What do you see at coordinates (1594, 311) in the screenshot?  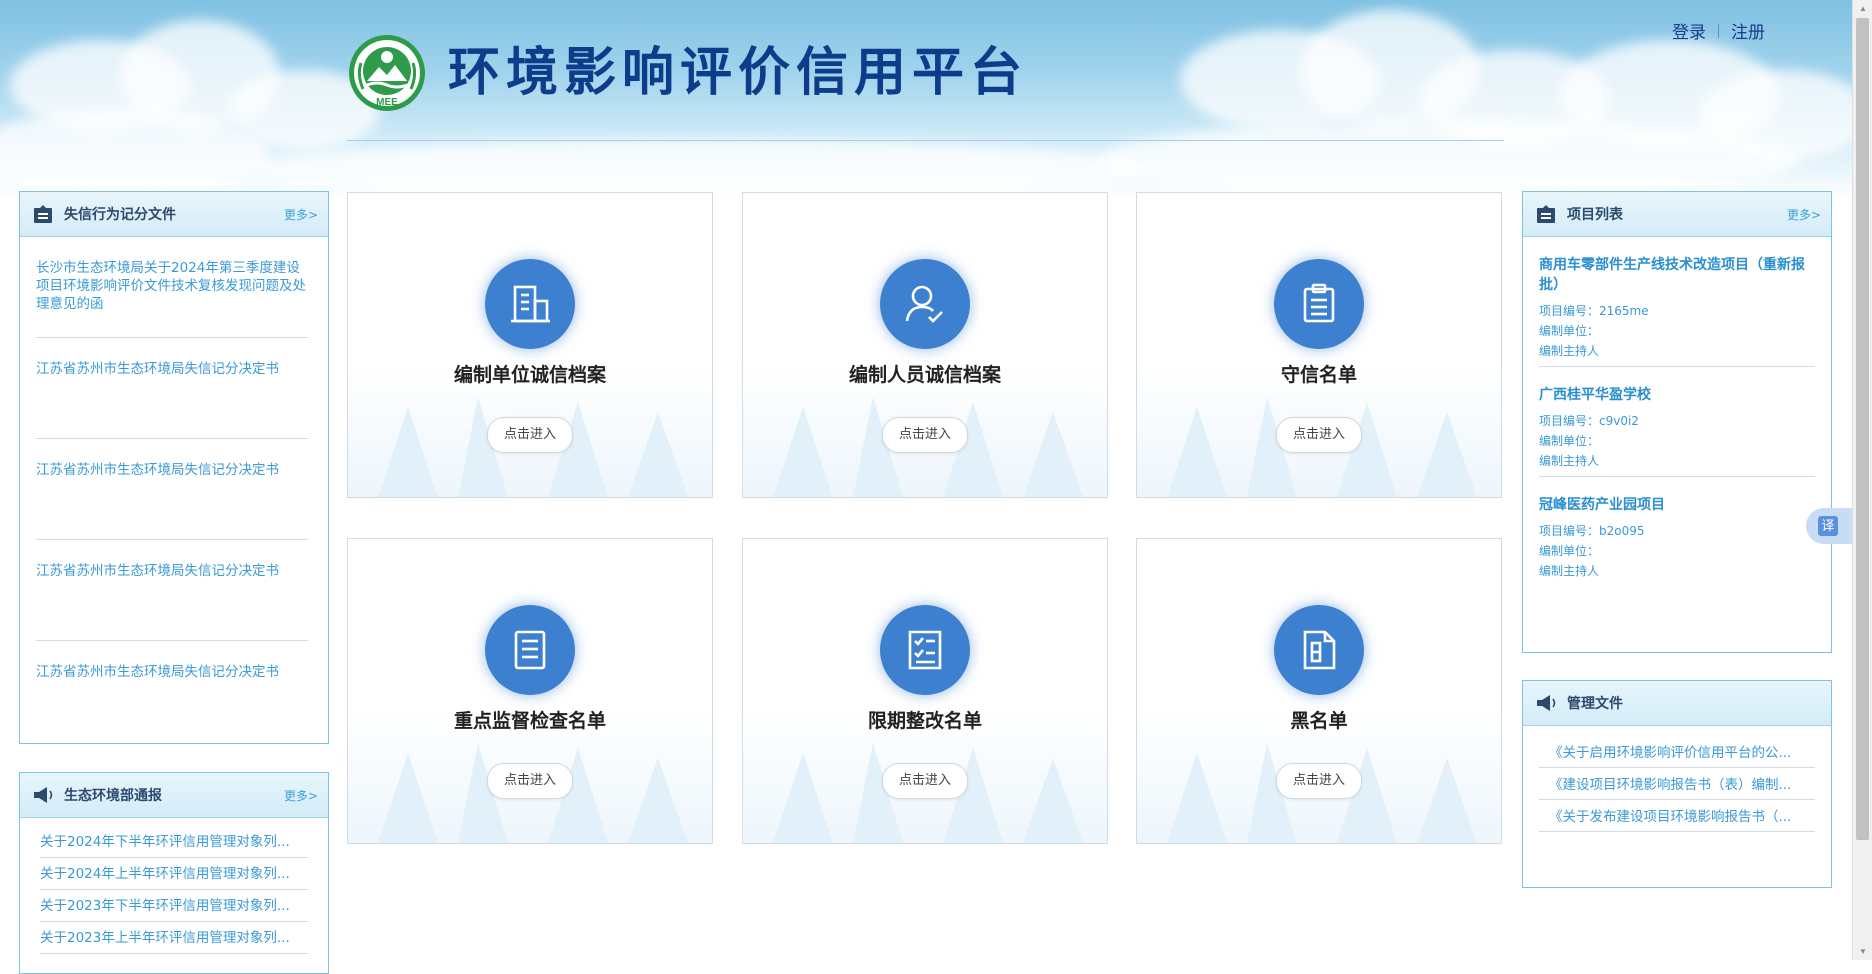 I see `project-code: 项目编号：2165me` at bounding box center [1594, 311].